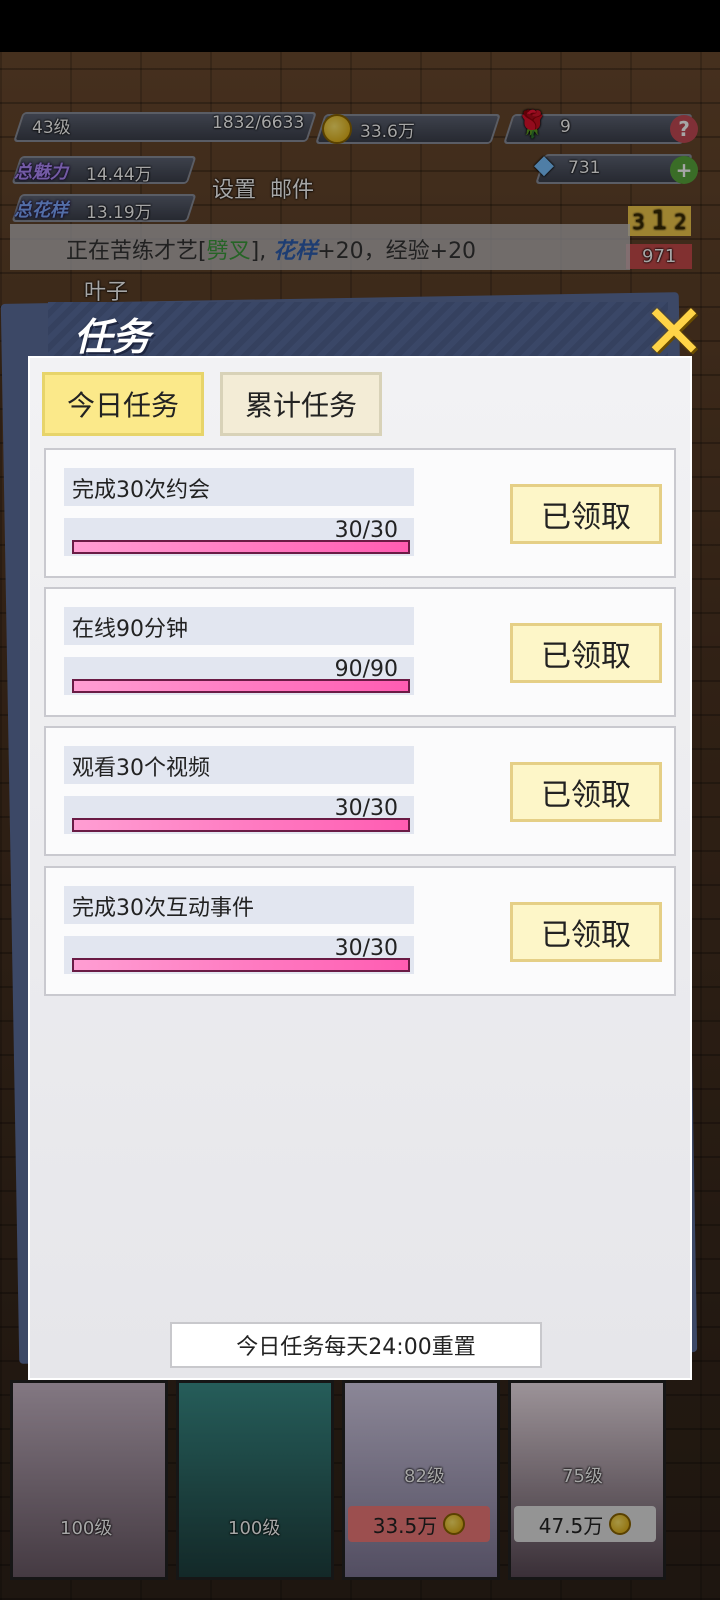 This screenshot has width=720, height=1600. Describe the element at coordinates (301, 404) in the screenshot. I see `tab-cumulative-tasks: 累计任务` at that location.